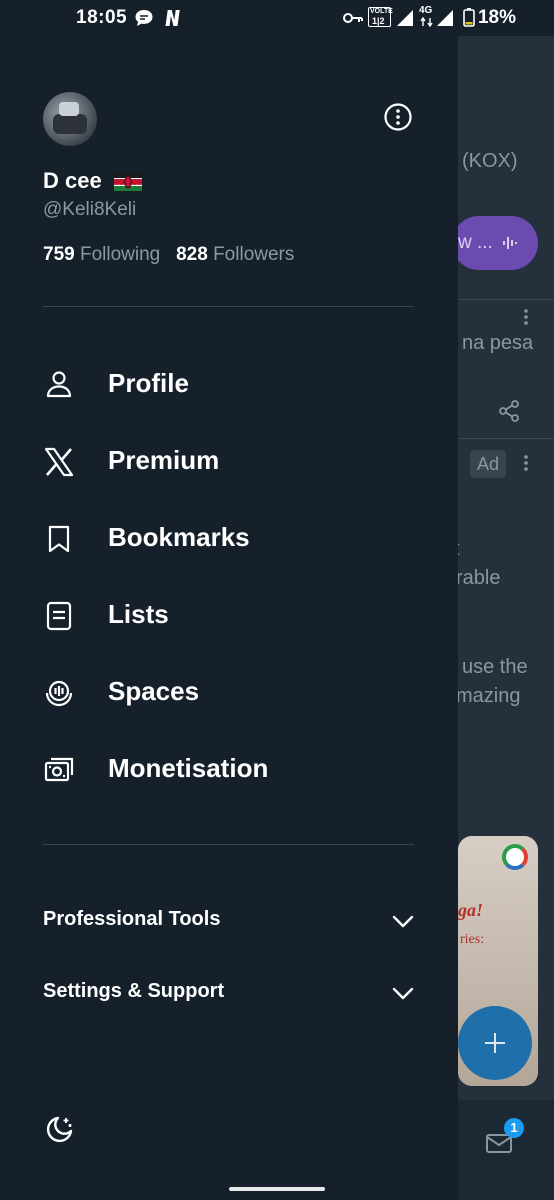  Describe the element at coordinates (405, 18) in the screenshot. I see `signal-icon` at that location.